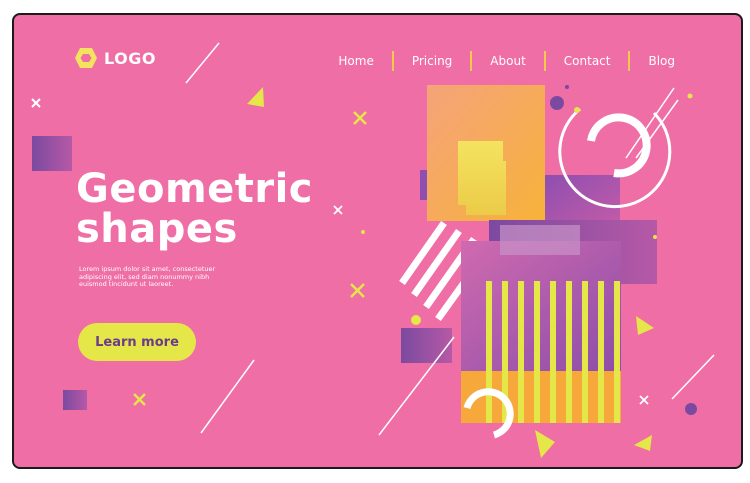 The width and height of the screenshot is (750, 483). What do you see at coordinates (541, 397) in the screenshot?
I see `orange-rect` at bounding box center [541, 397].